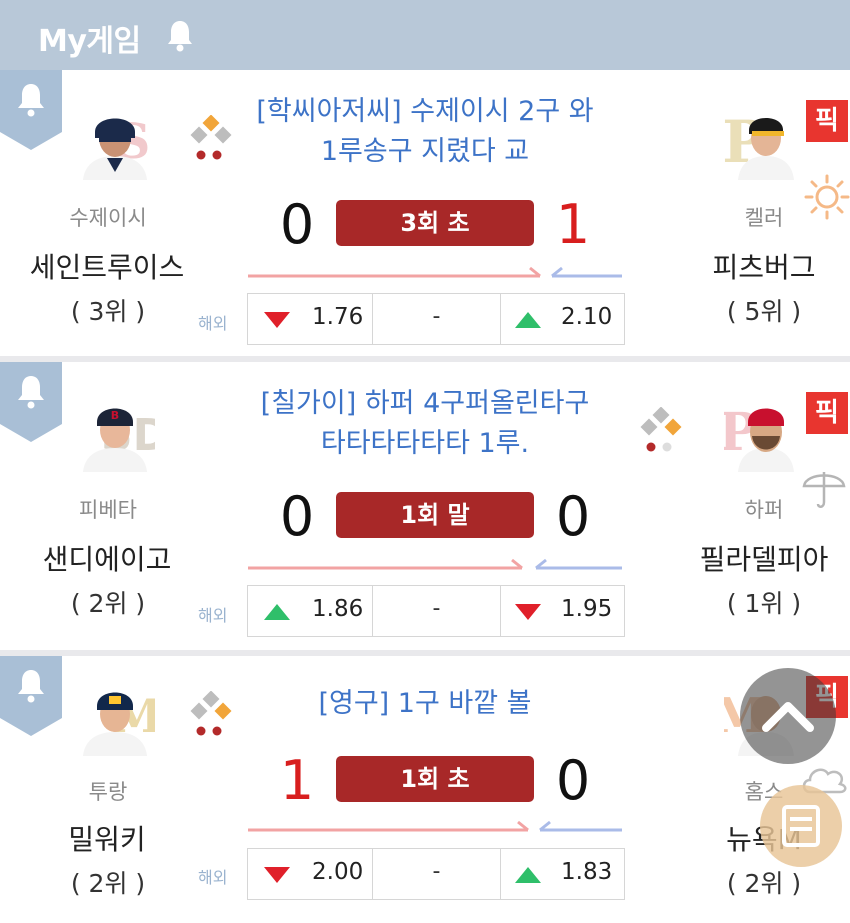 The width and height of the screenshot is (850, 923). What do you see at coordinates (562, 319) in the screenshot?
I see `home-odds-cell: 2.10` at bounding box center [562, 319].